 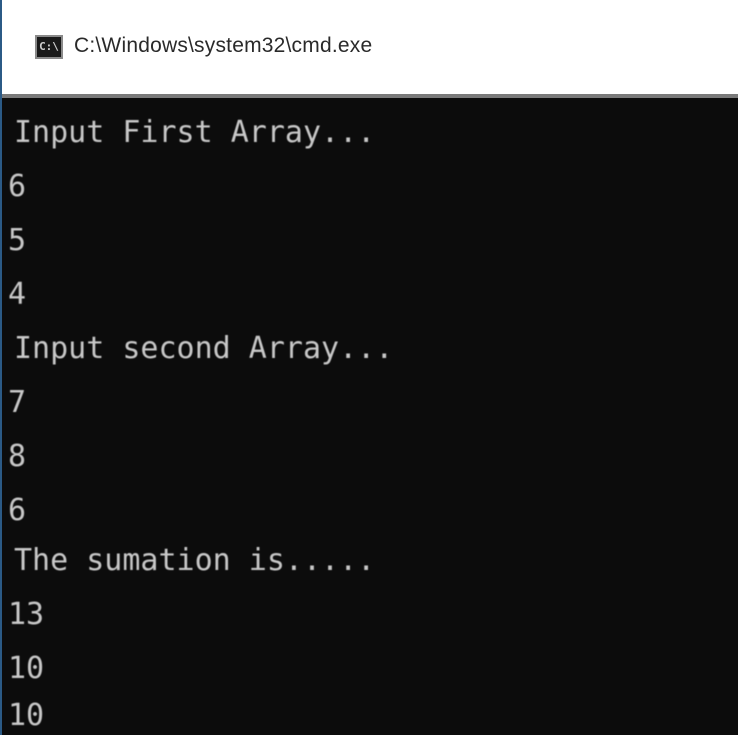 I want to click on cmd-icon: C:\, so click(x=49, y=47).